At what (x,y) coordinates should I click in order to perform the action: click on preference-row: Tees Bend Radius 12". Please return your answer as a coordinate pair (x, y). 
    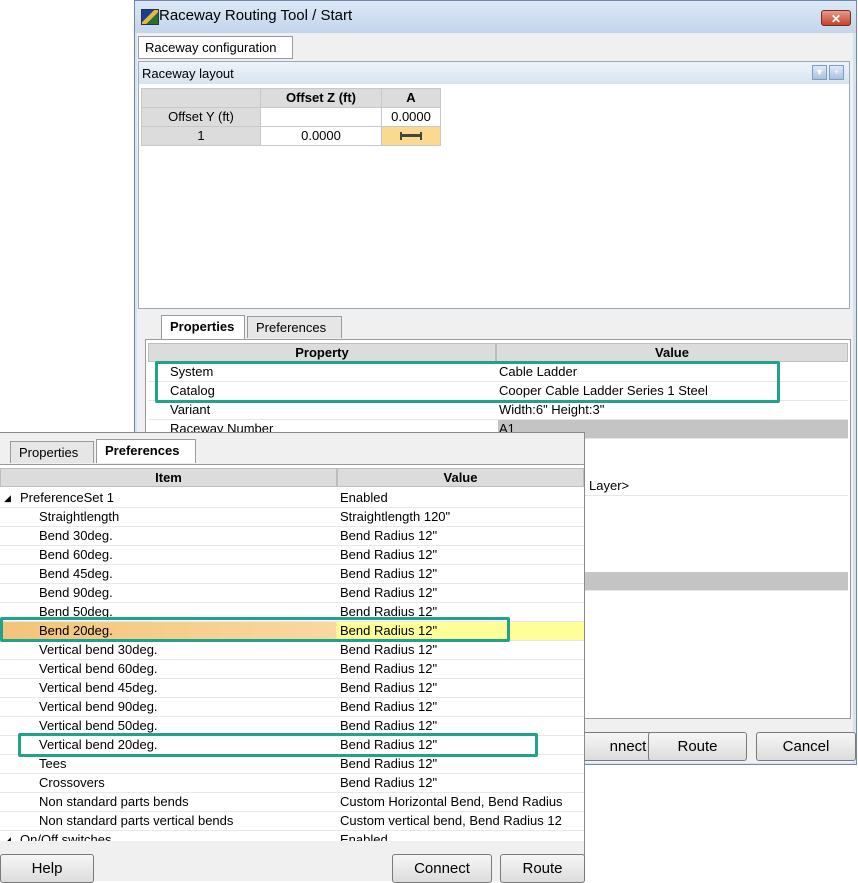
    Looking at the image, I should click on (292, 764).